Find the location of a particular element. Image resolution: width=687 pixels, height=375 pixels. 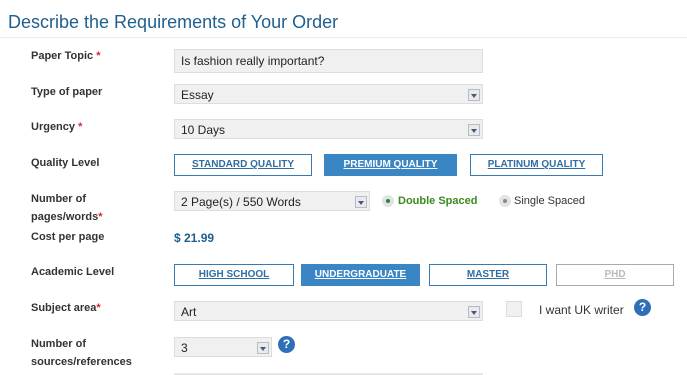

type-of-paper-select: Essay is located at coordinates (328, 94).